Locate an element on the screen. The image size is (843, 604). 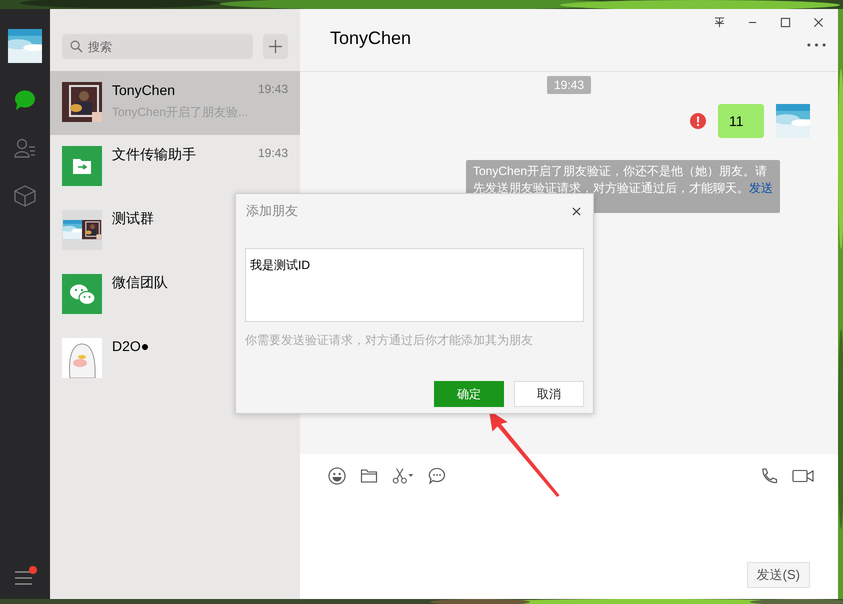
conversation-item: 文件传输助手 19:43 is located at coordinates (175, 167).